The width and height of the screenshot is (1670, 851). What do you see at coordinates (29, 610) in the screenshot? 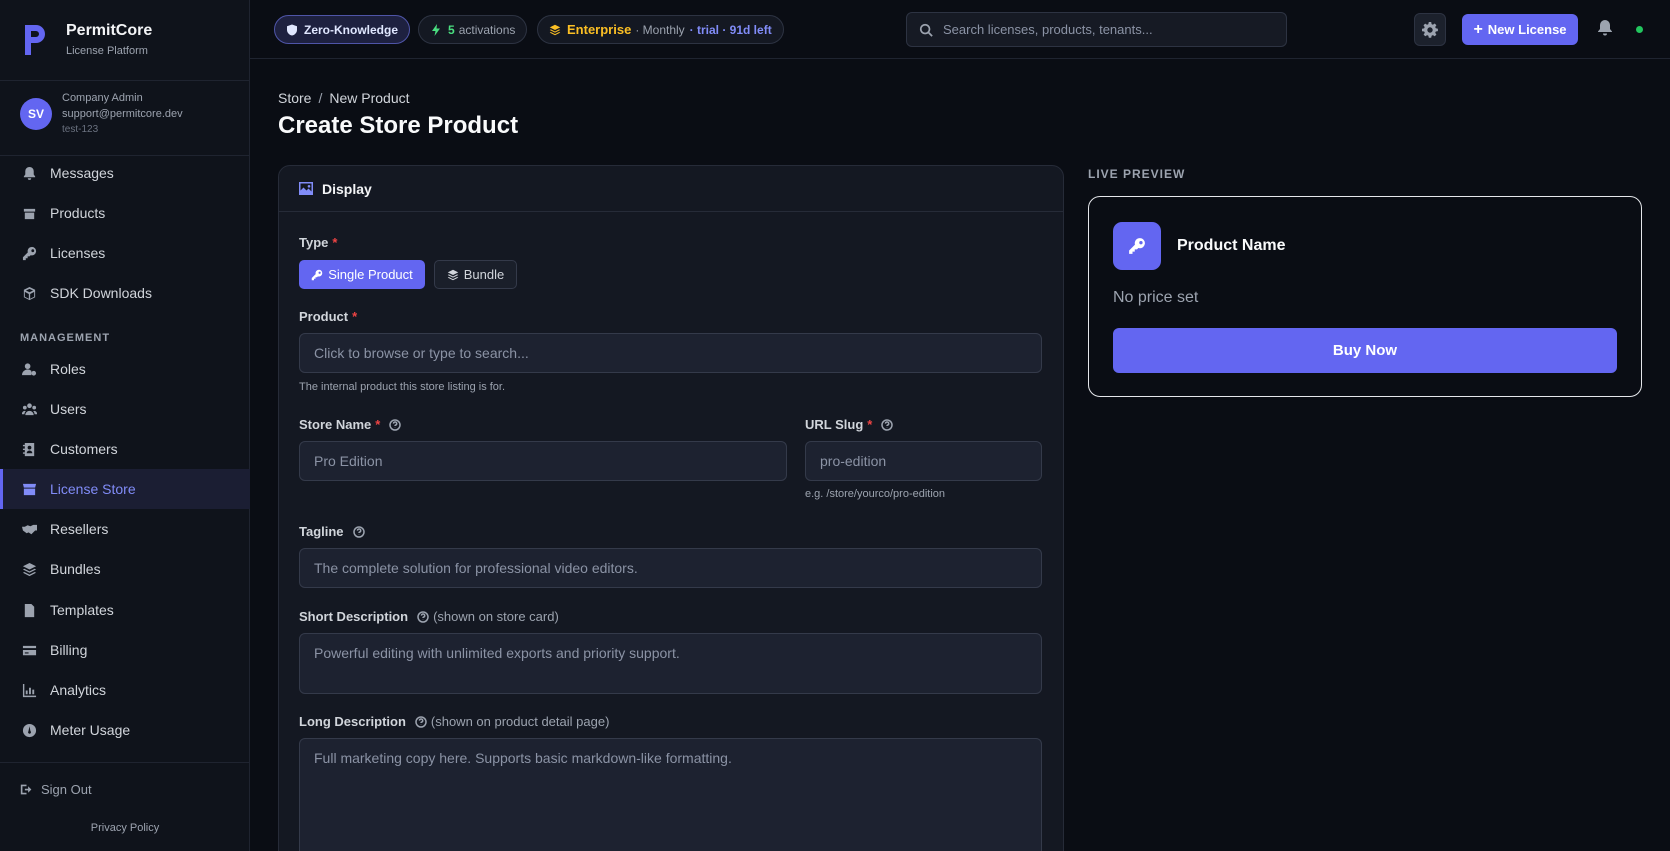
I see `file-icon` at bounding box center [29, 610].